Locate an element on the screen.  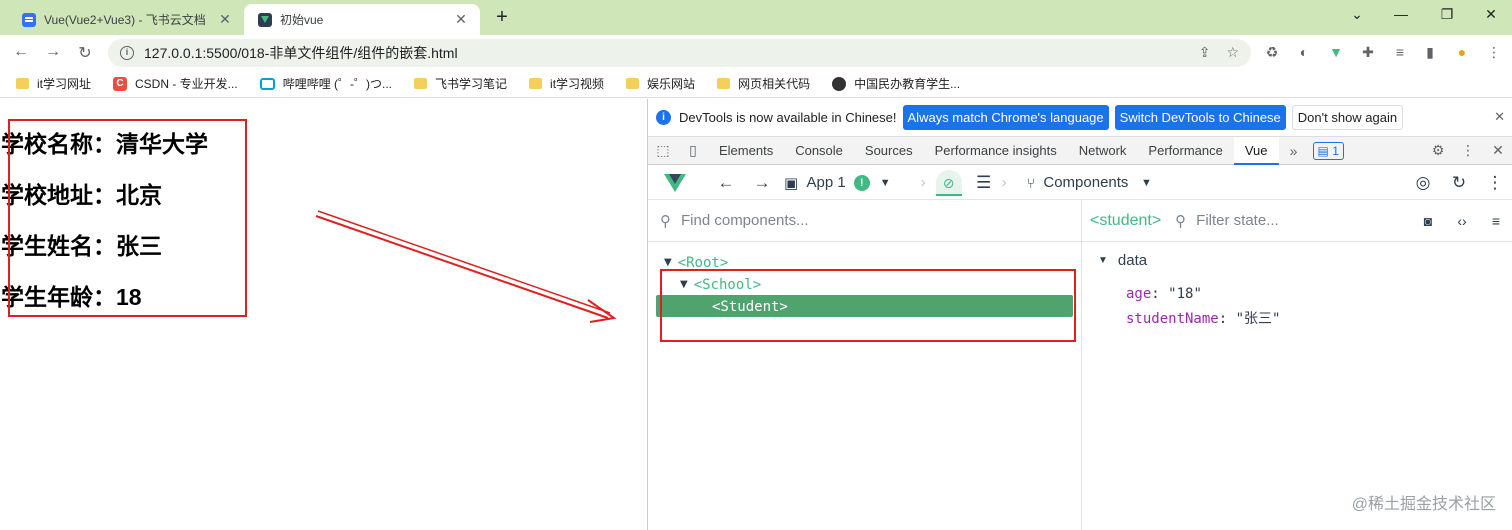
inspect-element-icon: ⬚ is located at coordinates (663, 150).